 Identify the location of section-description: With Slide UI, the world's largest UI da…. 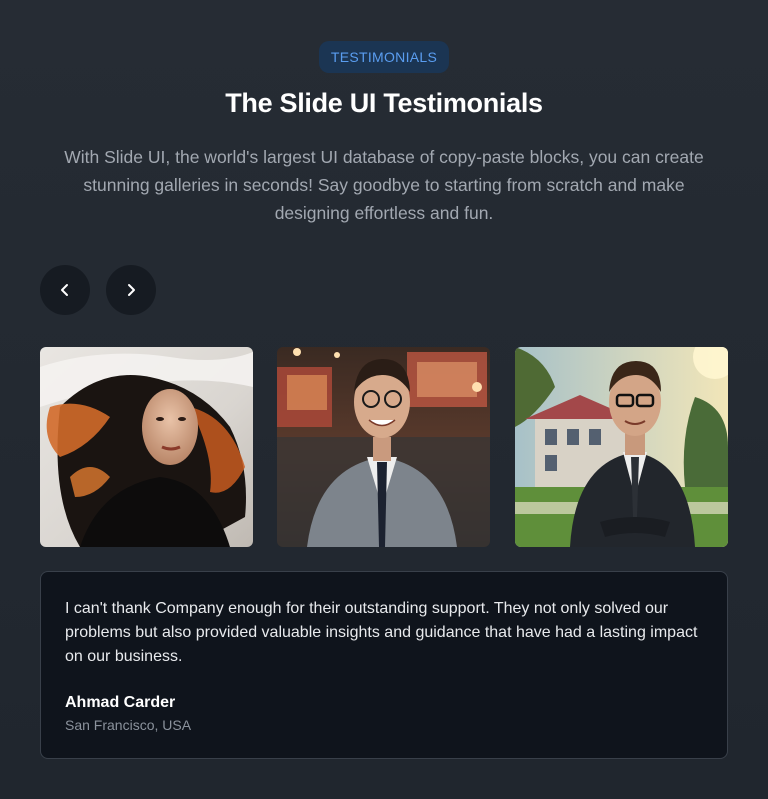
(384, 185).